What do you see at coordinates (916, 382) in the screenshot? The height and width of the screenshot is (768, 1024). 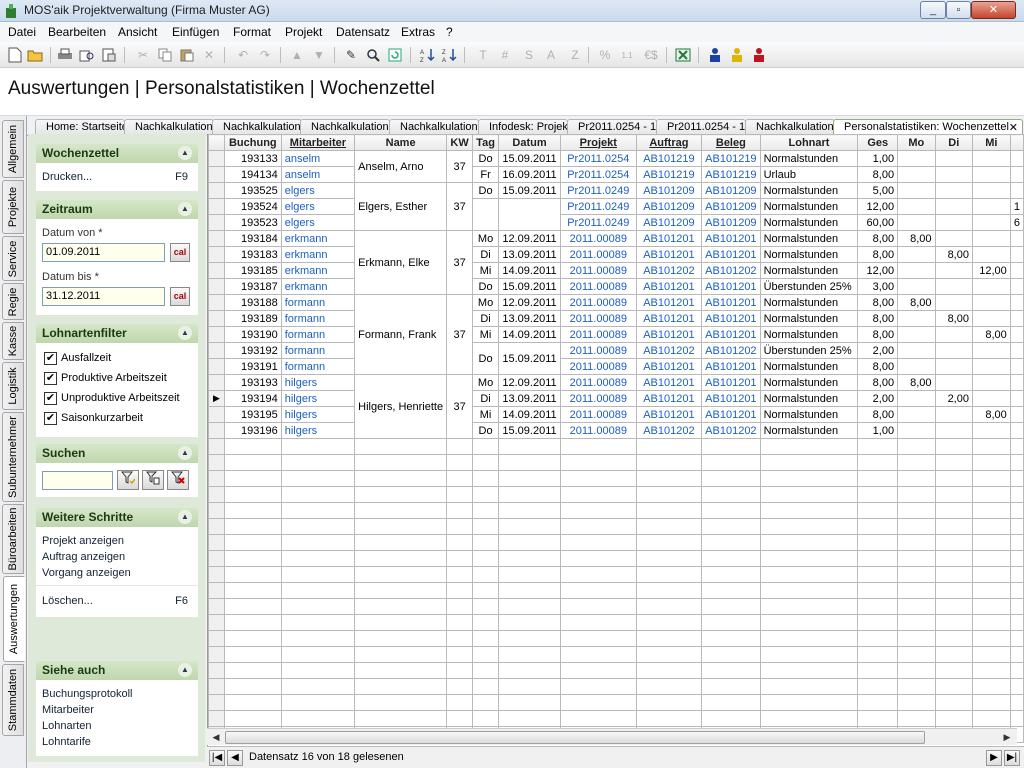 I see `cell-mo: 8,00` at bounding box center [916, 382].